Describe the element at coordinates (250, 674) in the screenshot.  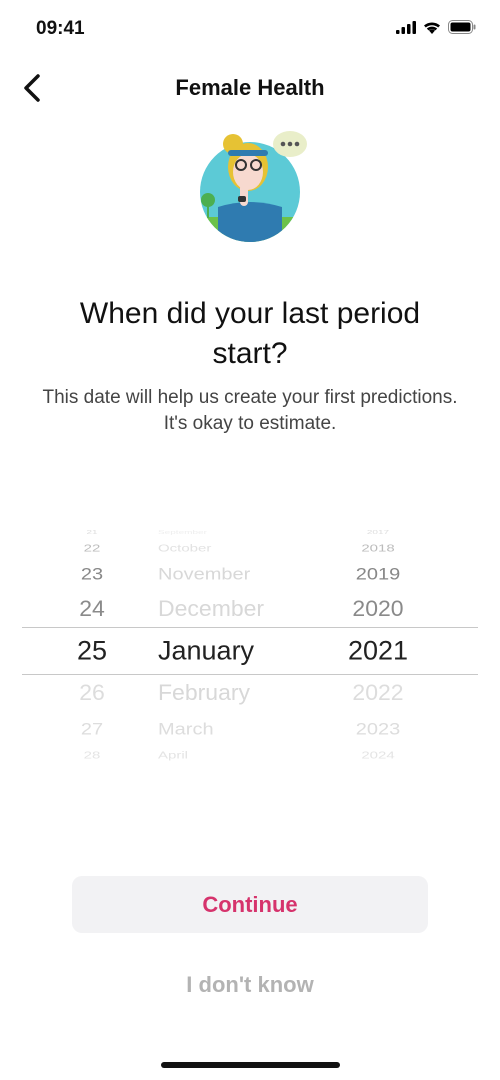
I see `picker-selection-bottom-divider` at that location.